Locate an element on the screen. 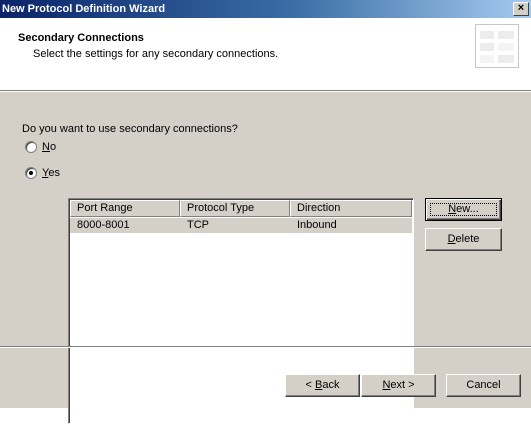  list-header: Port Range Protocol Type Direction is located at coordinates (241, 208).